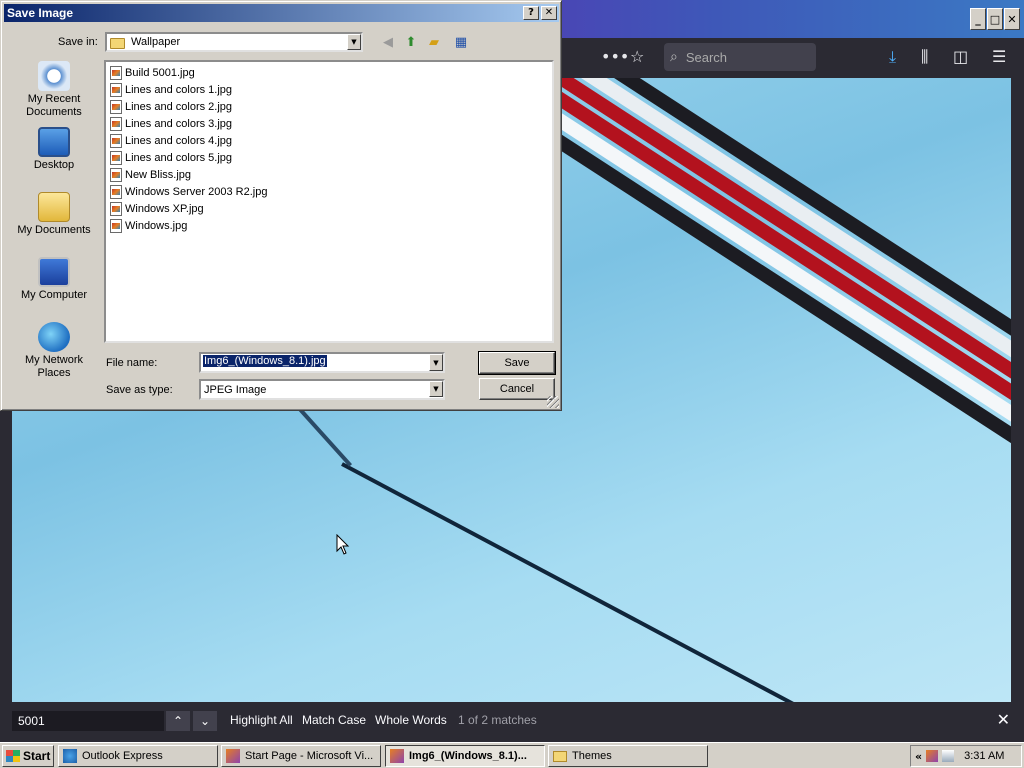  What do you see at coordinates (179, 157) in the screenshot?
I see `file-name: Lines and colors 5.jpg` at bounding box center [179, 157].